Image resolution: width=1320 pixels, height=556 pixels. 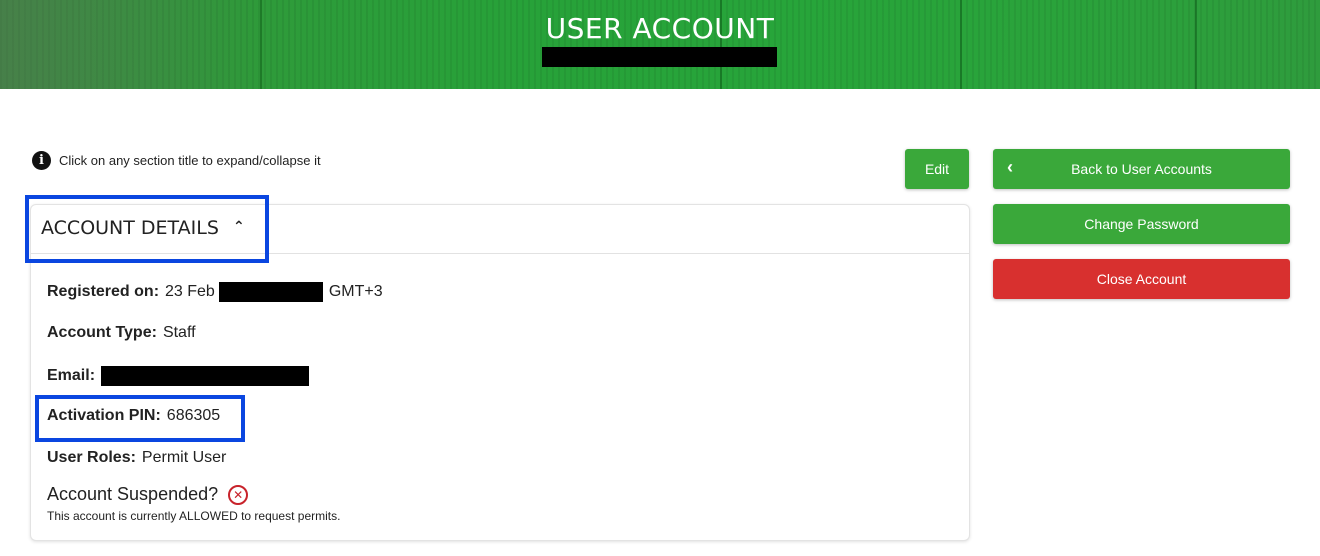 What do you see at coordinates (355, 291) in the screenshot?
I see `registered-timezone: GMT+3` at bounding box center [355, 291].